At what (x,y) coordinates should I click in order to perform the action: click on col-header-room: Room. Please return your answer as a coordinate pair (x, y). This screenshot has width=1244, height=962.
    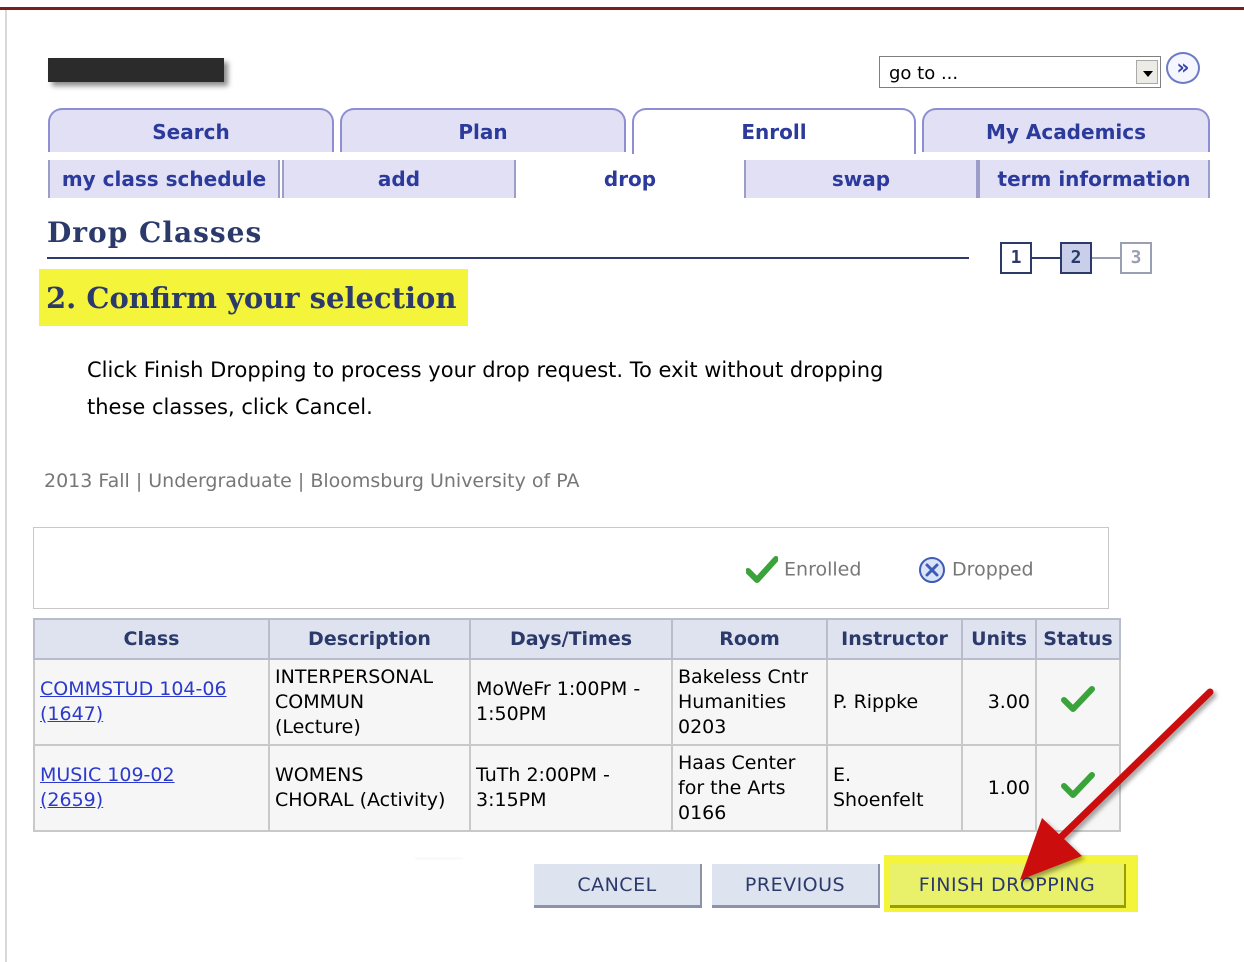
    Looking at the image, I should click on (749, 639).